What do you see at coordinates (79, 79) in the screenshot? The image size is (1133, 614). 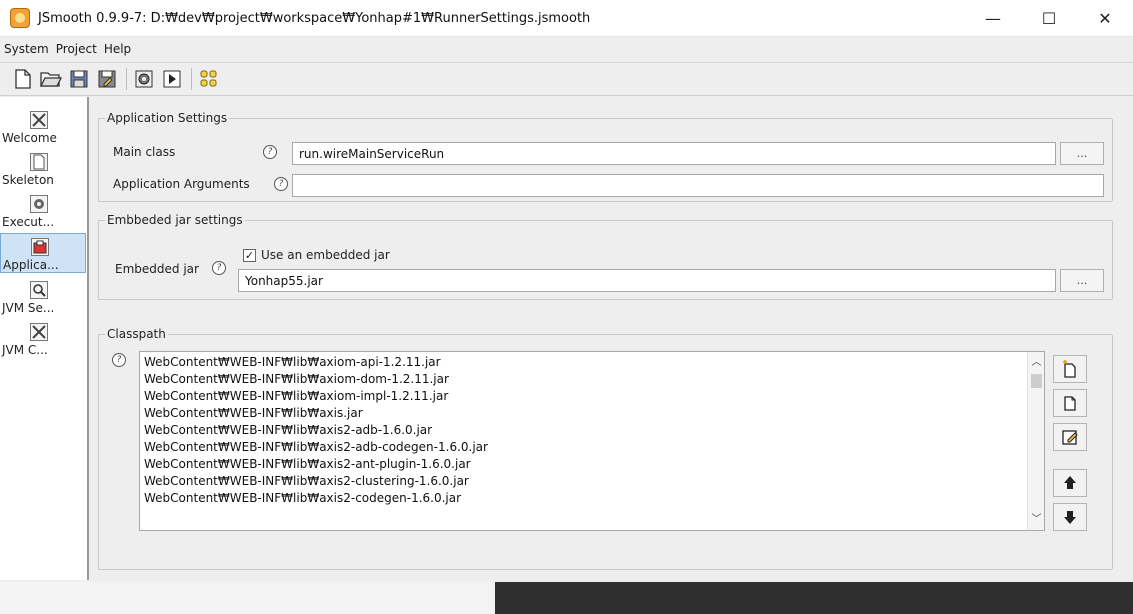 I see `save-icon` at bounding box center [79, 79].